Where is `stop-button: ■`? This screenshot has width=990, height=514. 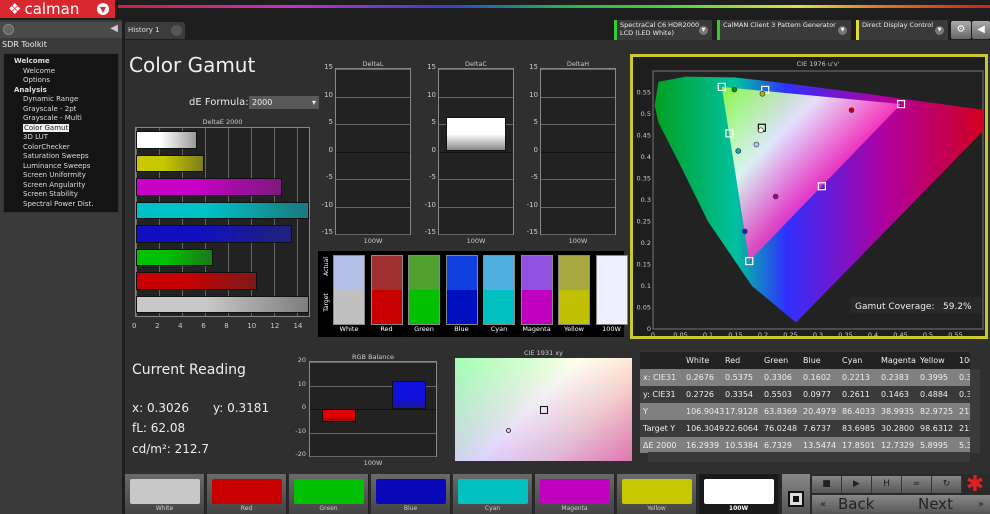 stop-button: ■ is located at coordinates (827, 484).